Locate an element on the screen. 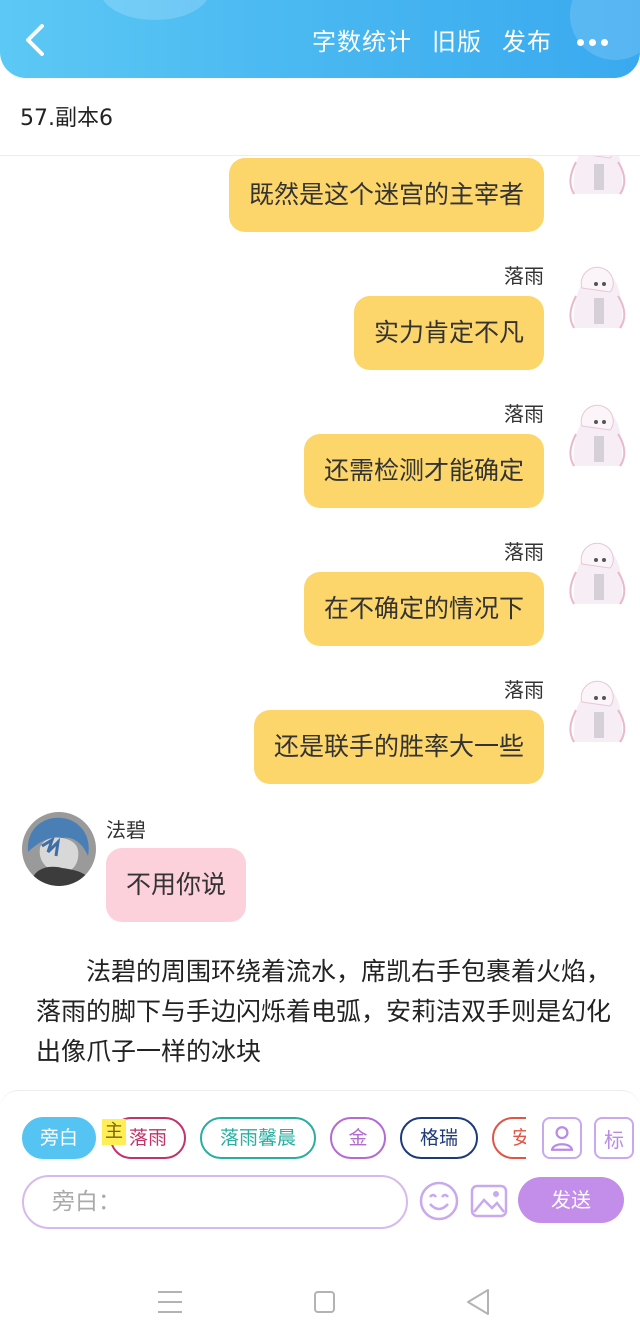 The height and width of the screenshot is (1342, 640). message-bubble: 还是联手的胜率大一些 is located at coordinates (398, 747).